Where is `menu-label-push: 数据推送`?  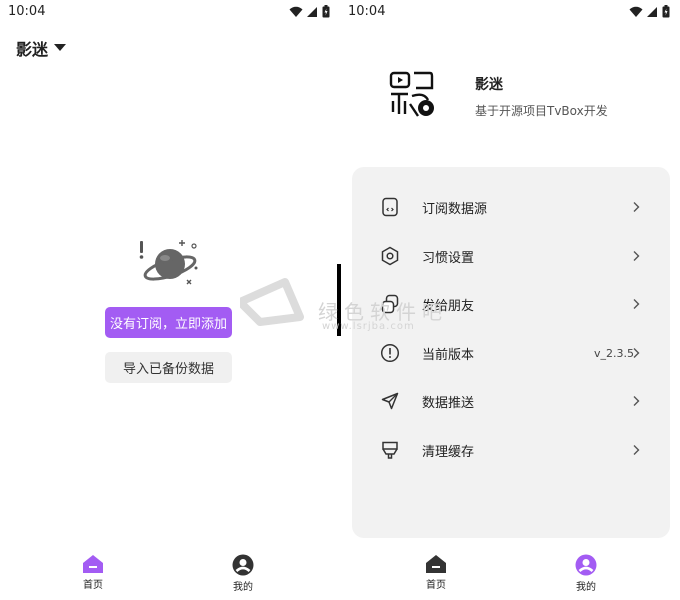 menu-label-push: 数据推送 is located at coordinates (448, 403).